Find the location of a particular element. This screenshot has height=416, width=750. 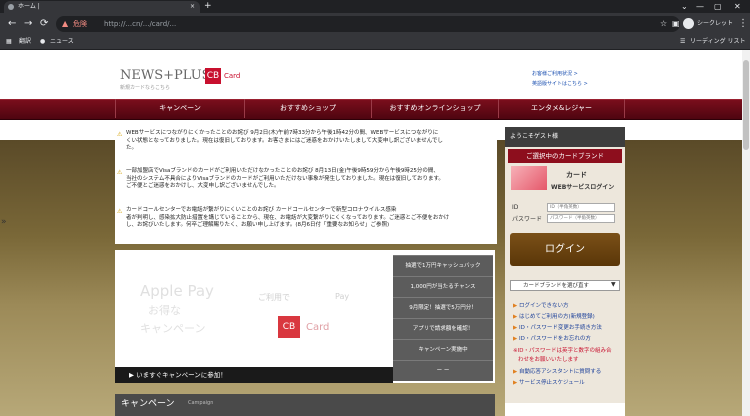

sidebar-note: わせをお願いいたします is located at coordinates (548, 360).